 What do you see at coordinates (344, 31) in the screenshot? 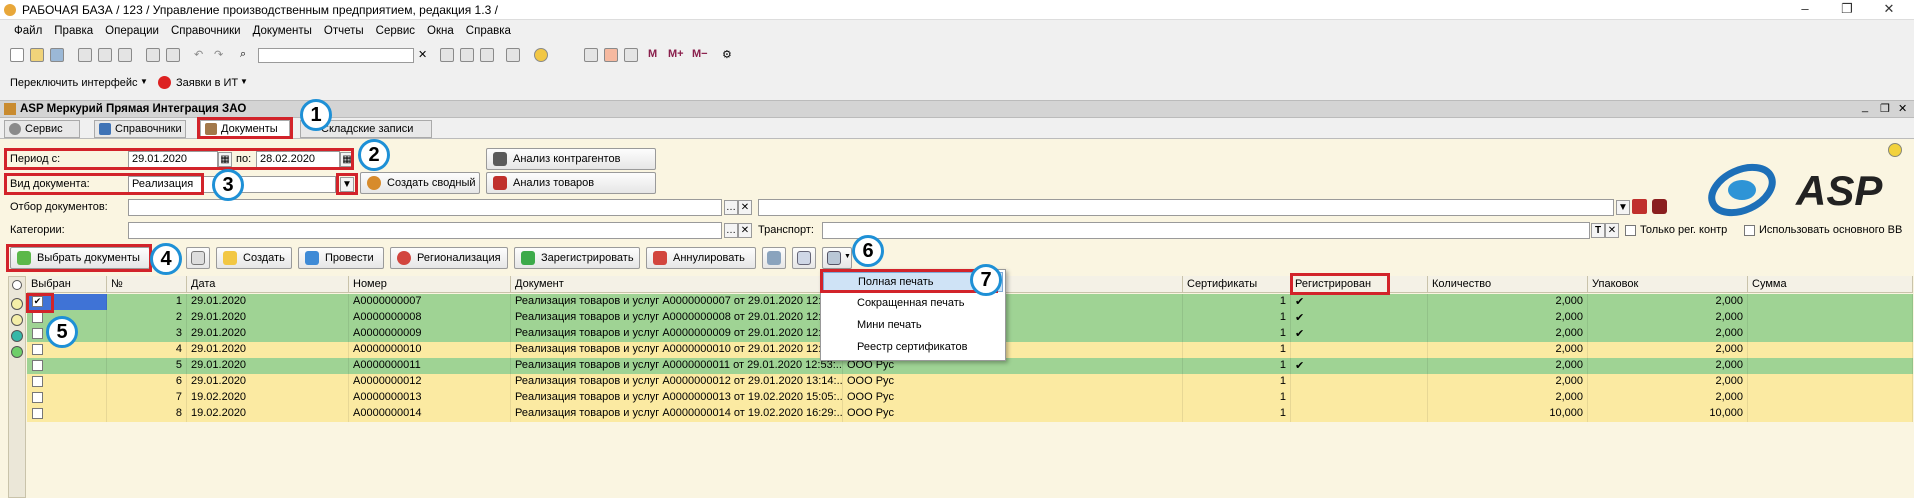
I see `menu-reports: Отчеты` at bounding box center [344, 31].